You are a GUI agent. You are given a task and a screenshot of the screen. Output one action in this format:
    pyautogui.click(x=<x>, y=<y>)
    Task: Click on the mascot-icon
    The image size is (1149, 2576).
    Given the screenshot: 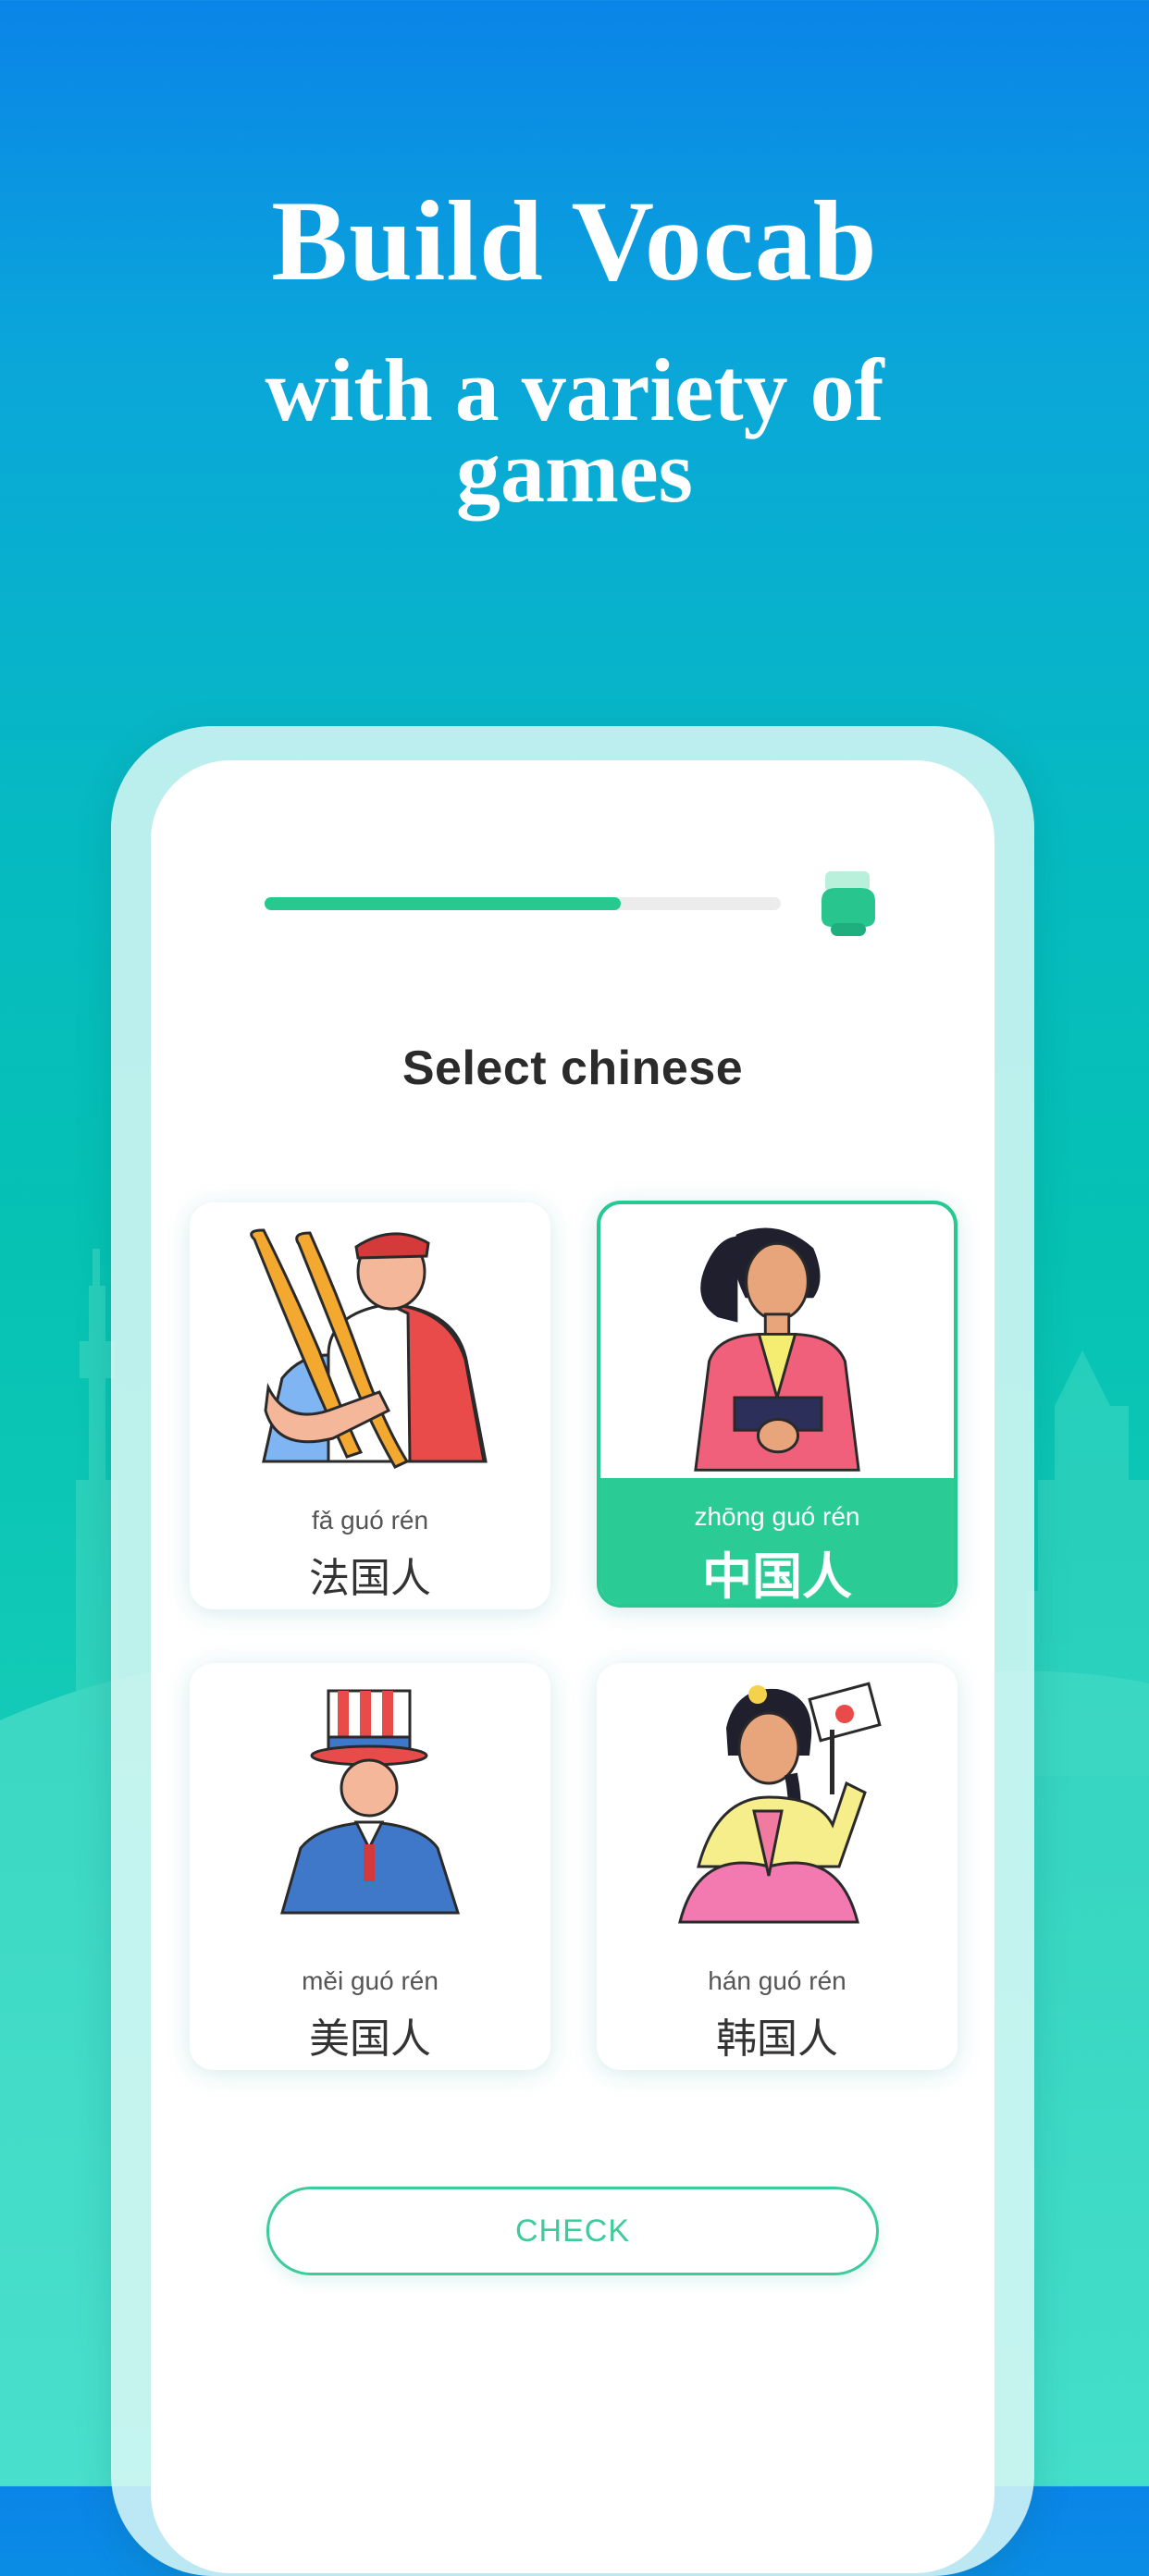 What is the action you would take?
    pyautogui.click(x=848, y=903)
    